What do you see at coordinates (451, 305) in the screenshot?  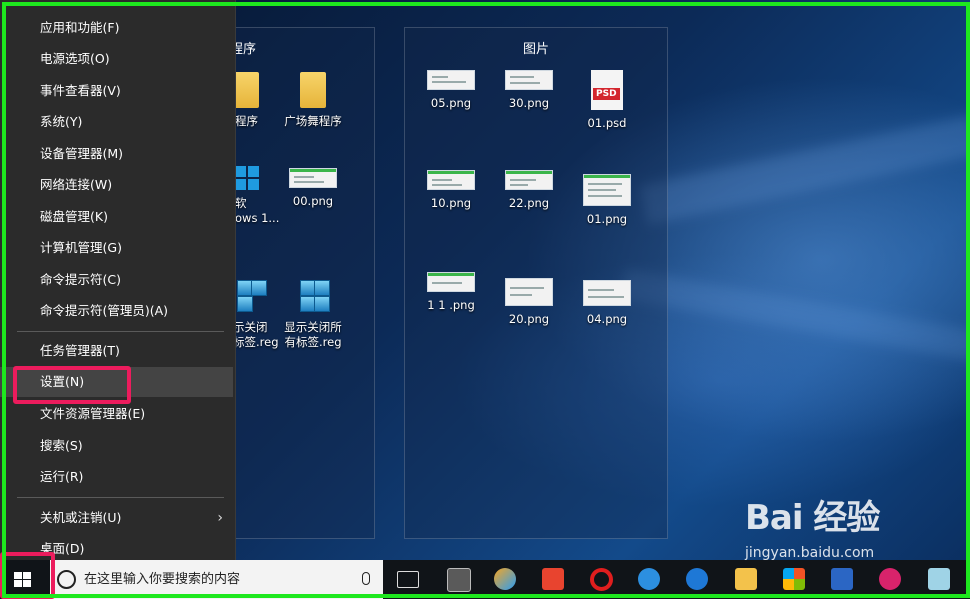 I see `icon-label: 1 1 .png` at bounding box center [451, 305].